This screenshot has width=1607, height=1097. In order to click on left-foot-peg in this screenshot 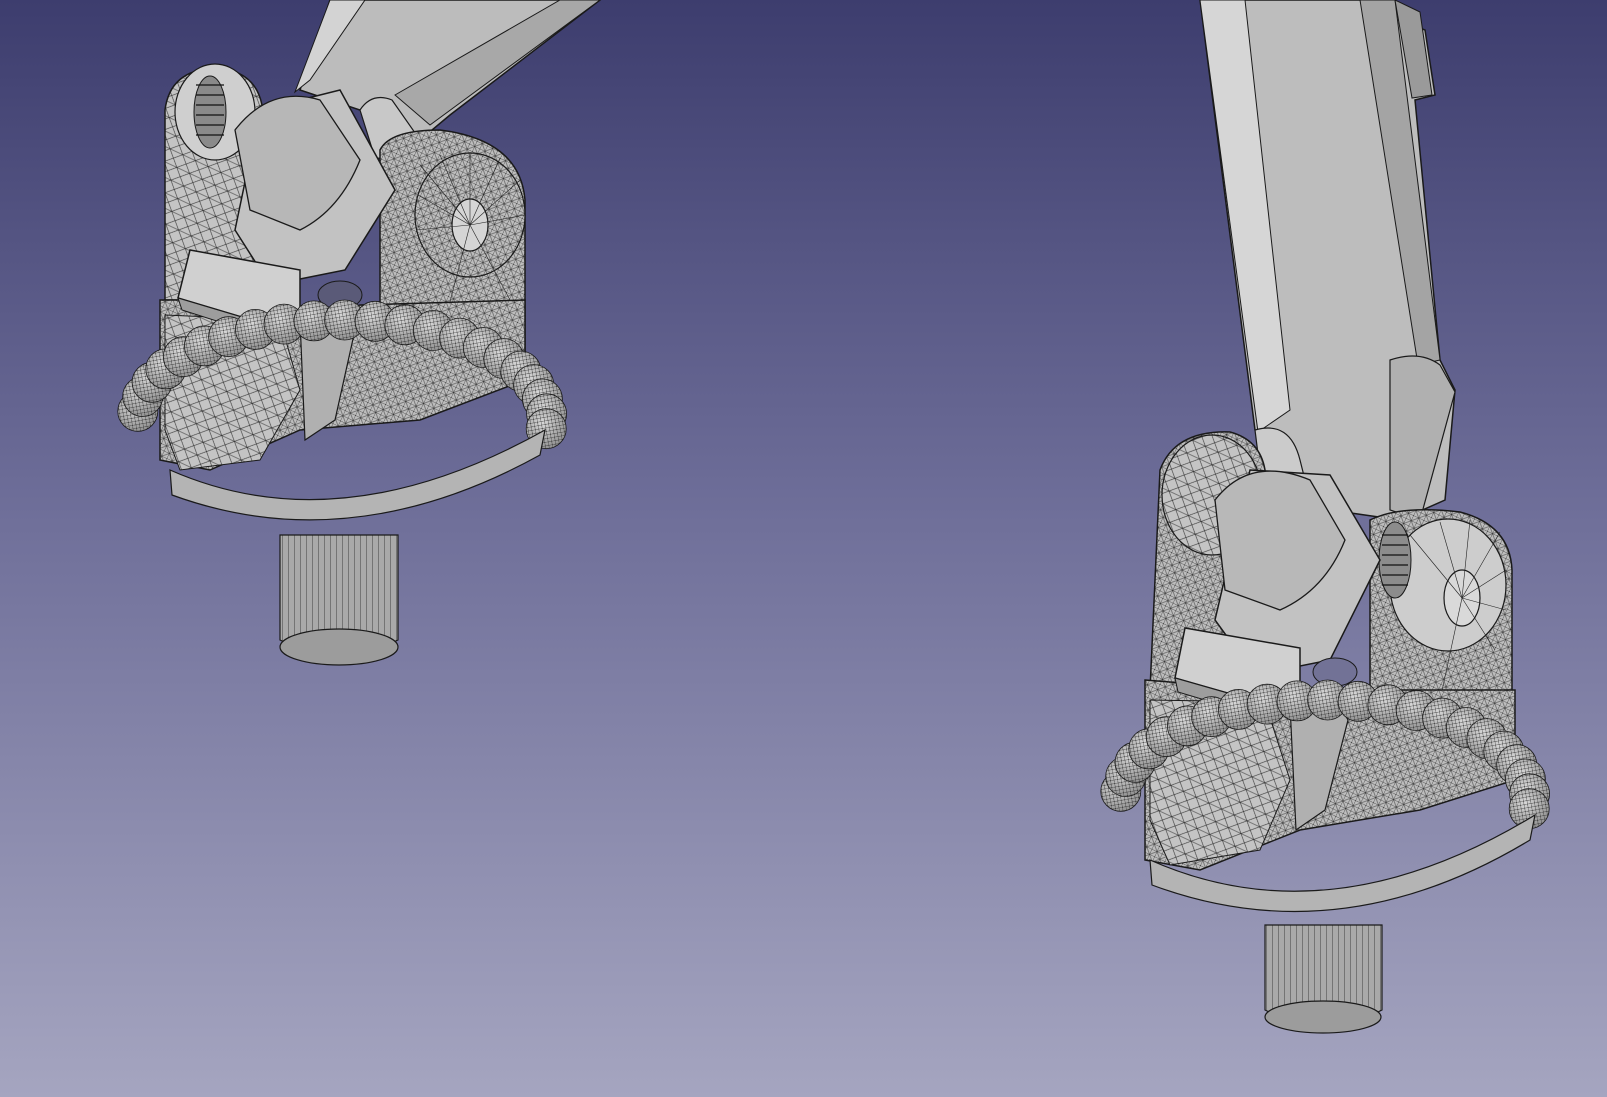, I will do `click(339, 600)`.